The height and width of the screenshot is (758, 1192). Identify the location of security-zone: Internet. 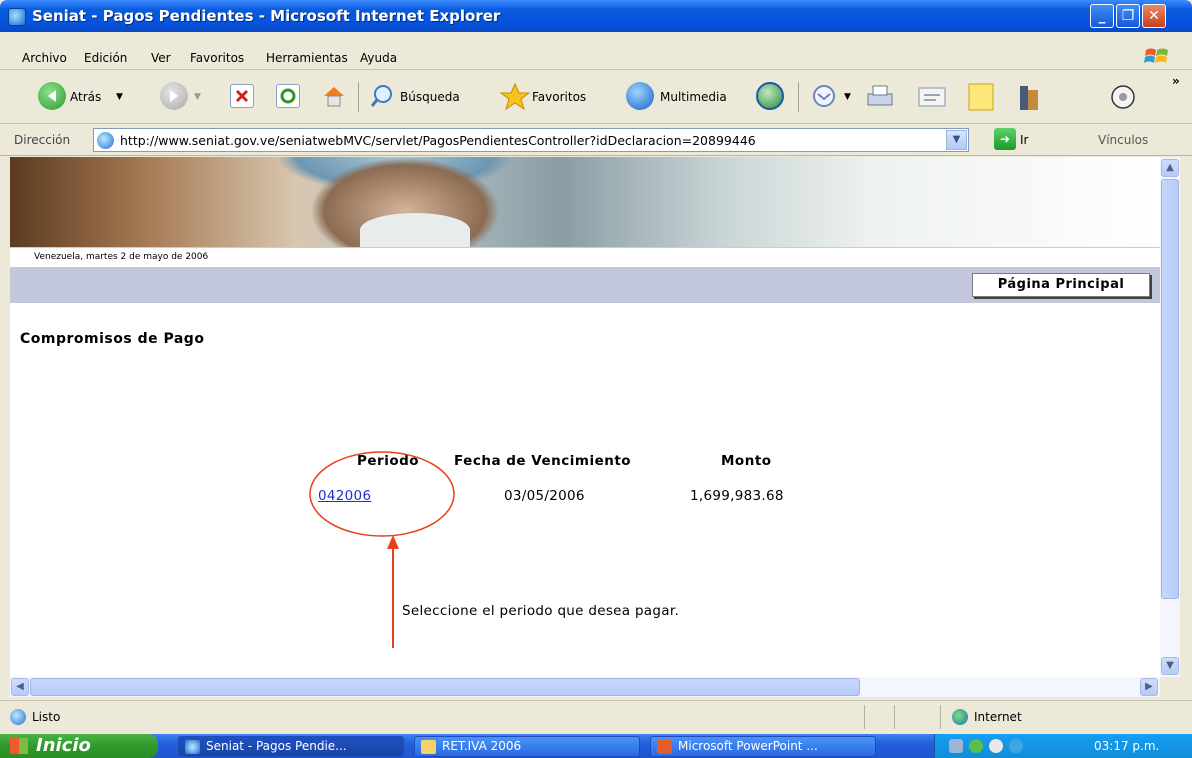
(998, 717).